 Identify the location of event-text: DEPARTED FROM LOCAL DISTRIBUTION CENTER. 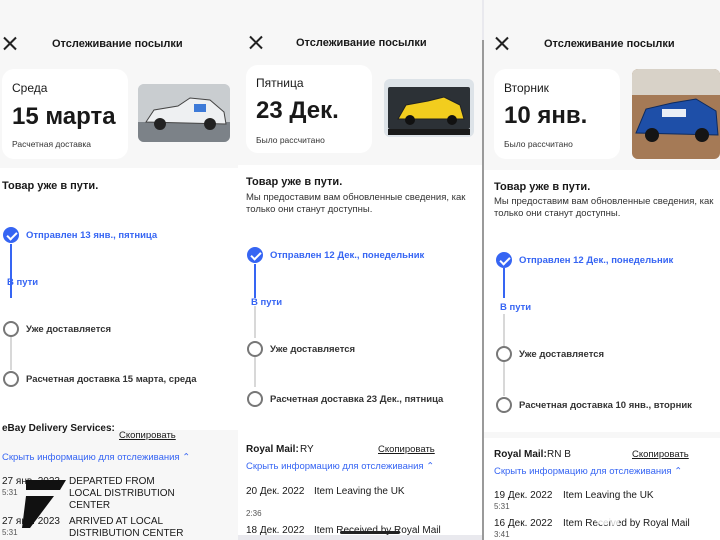
(122, 493).